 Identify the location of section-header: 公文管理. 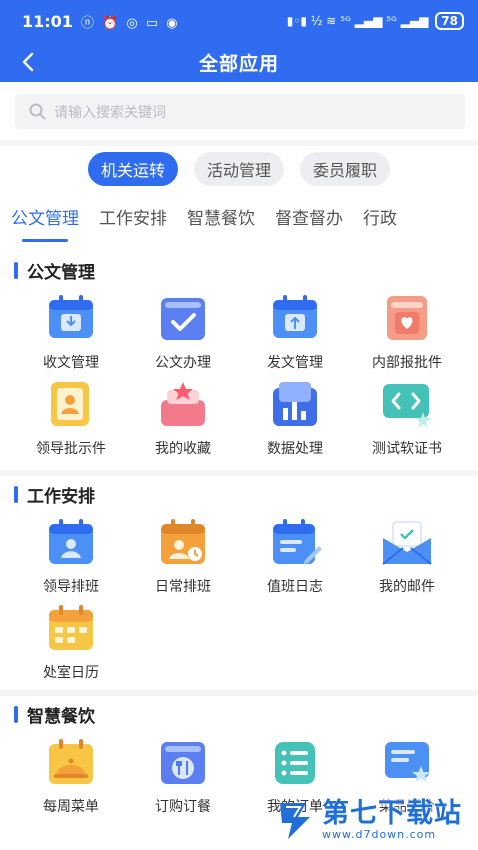
(239, 270).